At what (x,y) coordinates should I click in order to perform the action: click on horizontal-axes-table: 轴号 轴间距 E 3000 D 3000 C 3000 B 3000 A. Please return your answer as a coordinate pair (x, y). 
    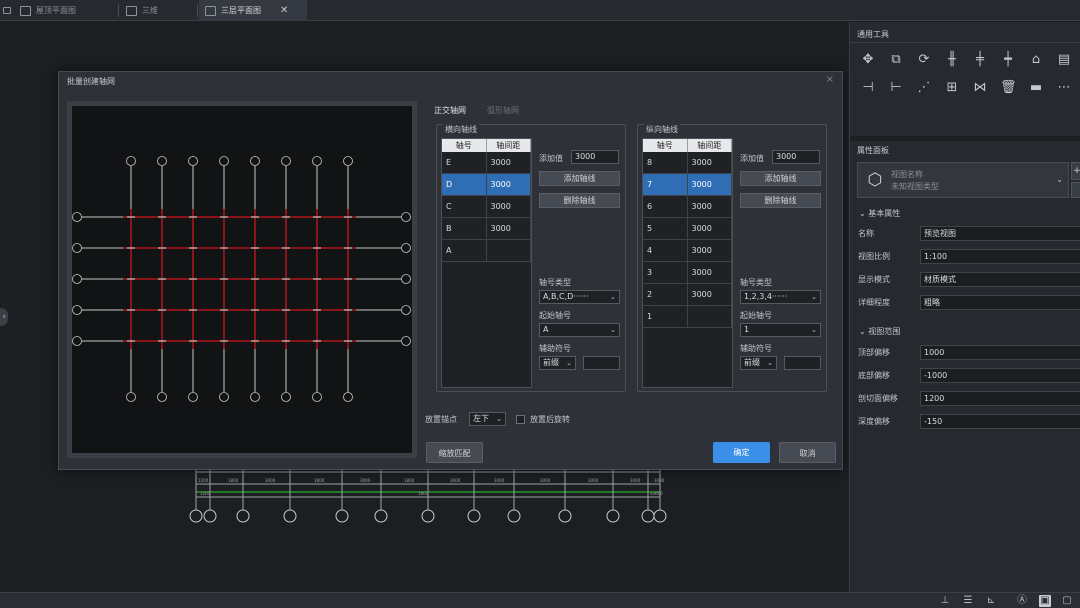
    Looking at the image, I should click on (486, 263).